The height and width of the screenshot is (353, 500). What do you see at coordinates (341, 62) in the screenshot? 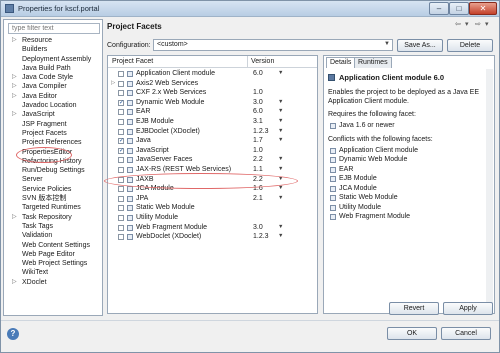
I see `tab-details: Details` at bounding box center [341, 62].